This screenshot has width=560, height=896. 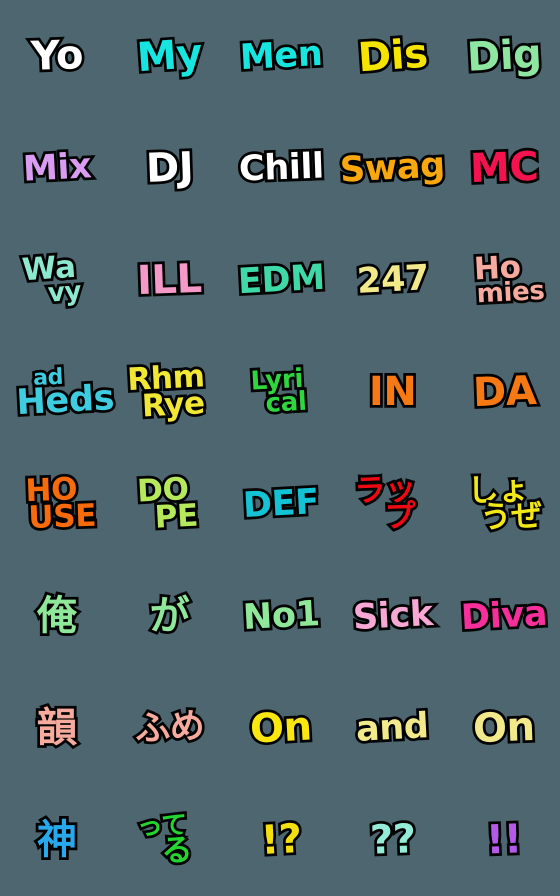 What do you see at coordinates (65, 400) in the screenshot?
I see `sticker-line-bottom: Heds` at bounding box center [65, 400].